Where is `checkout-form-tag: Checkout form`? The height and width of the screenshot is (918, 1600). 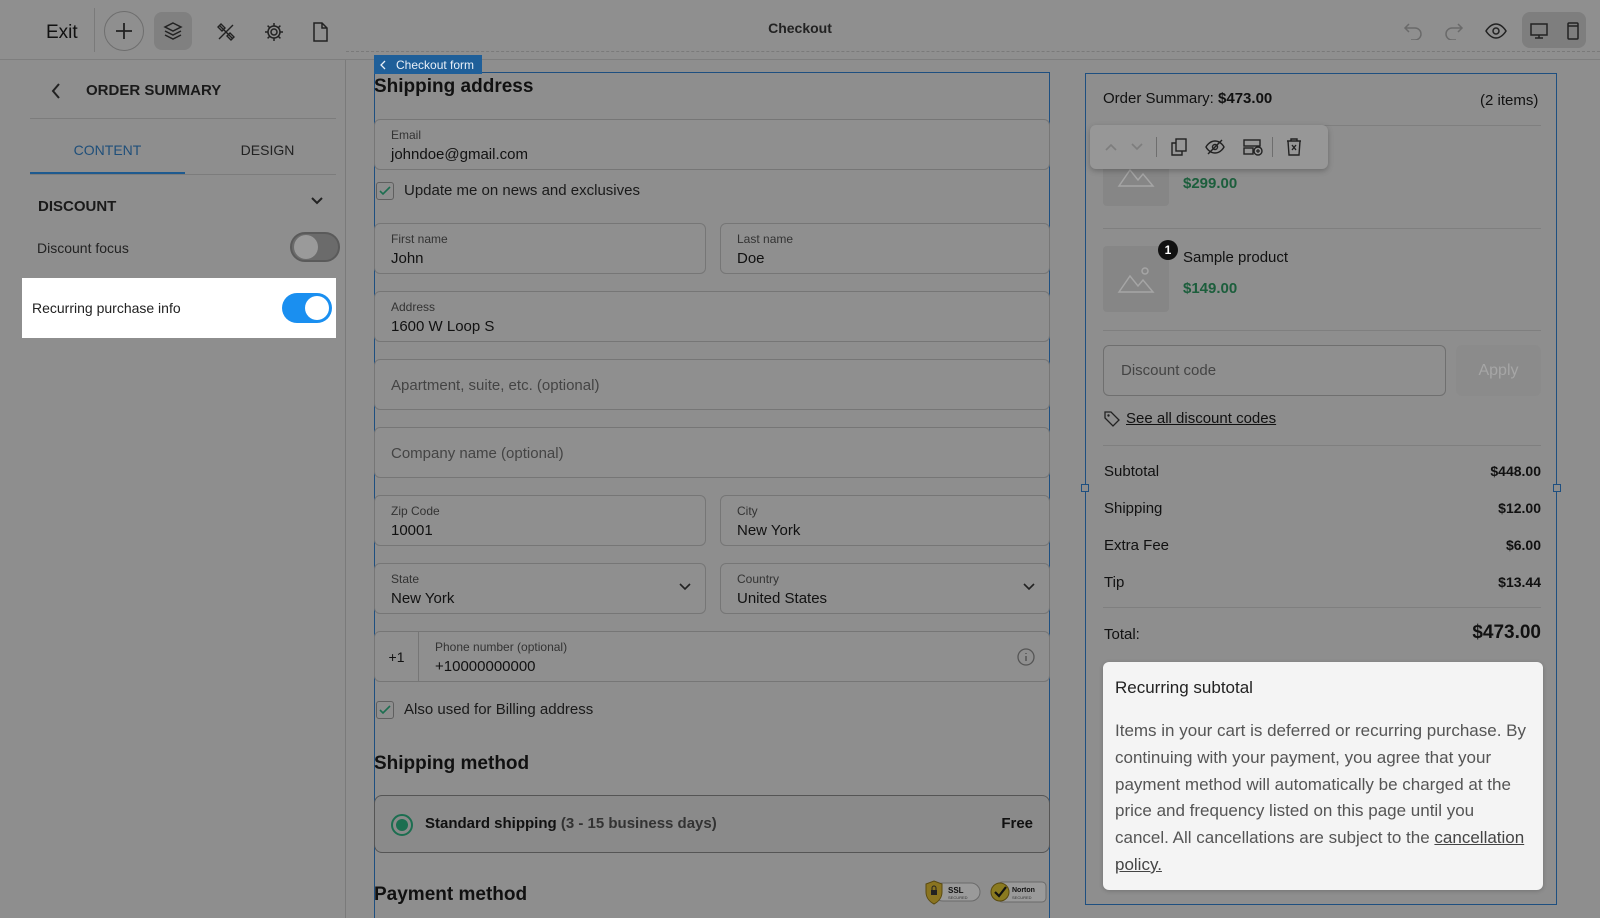 checkout-form-tag: Checkout form is located at coordinates (428, 64).